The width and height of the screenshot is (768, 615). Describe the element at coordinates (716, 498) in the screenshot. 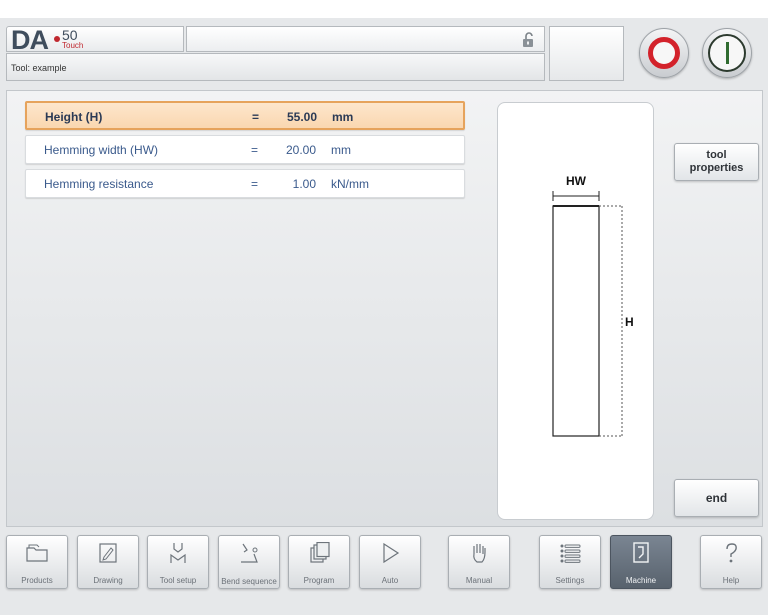

I see `end-button: end` at that location.